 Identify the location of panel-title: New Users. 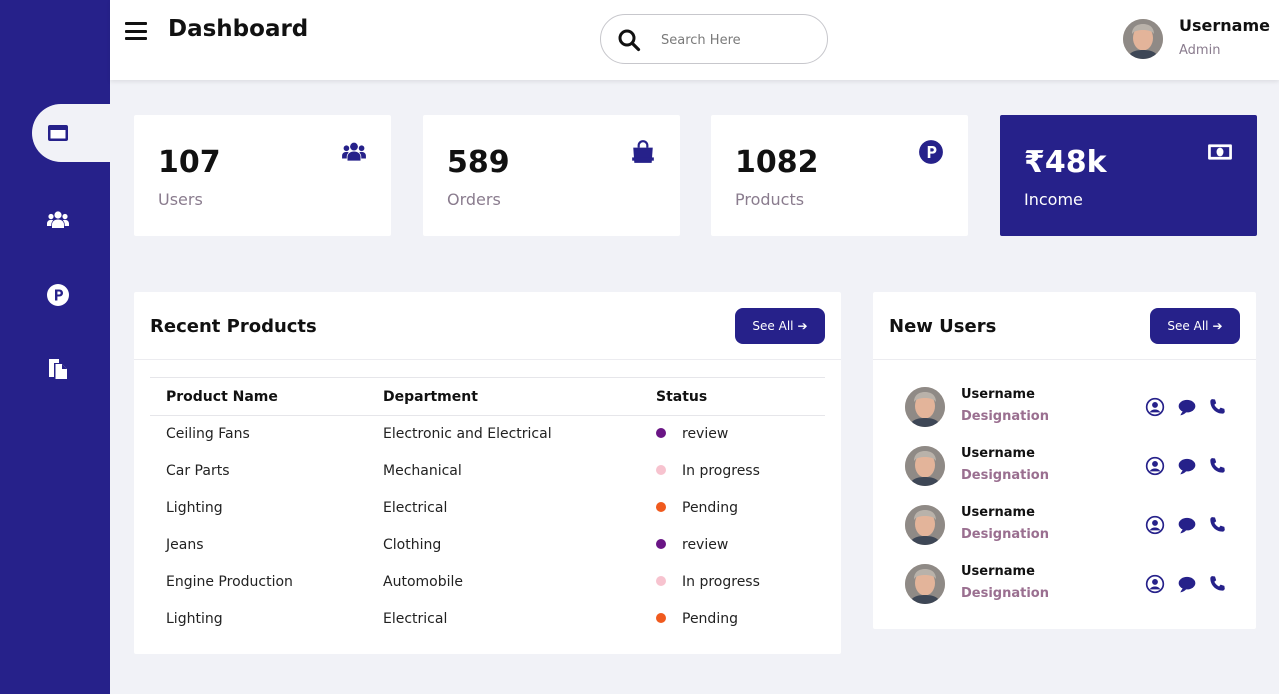
(943, 326).